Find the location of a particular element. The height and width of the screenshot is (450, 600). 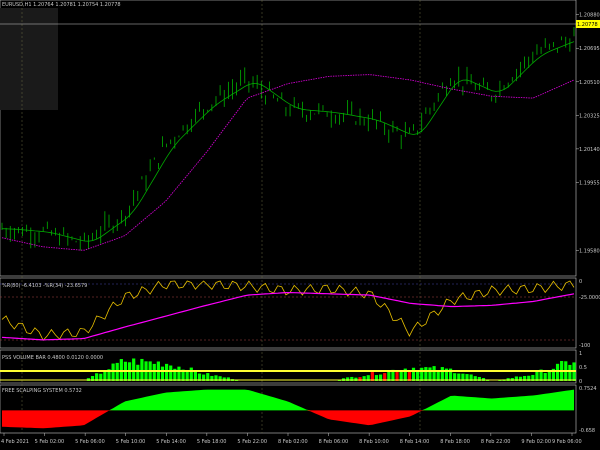

time-label: 4 Feb 2021 is located at coordinates (15, 442).